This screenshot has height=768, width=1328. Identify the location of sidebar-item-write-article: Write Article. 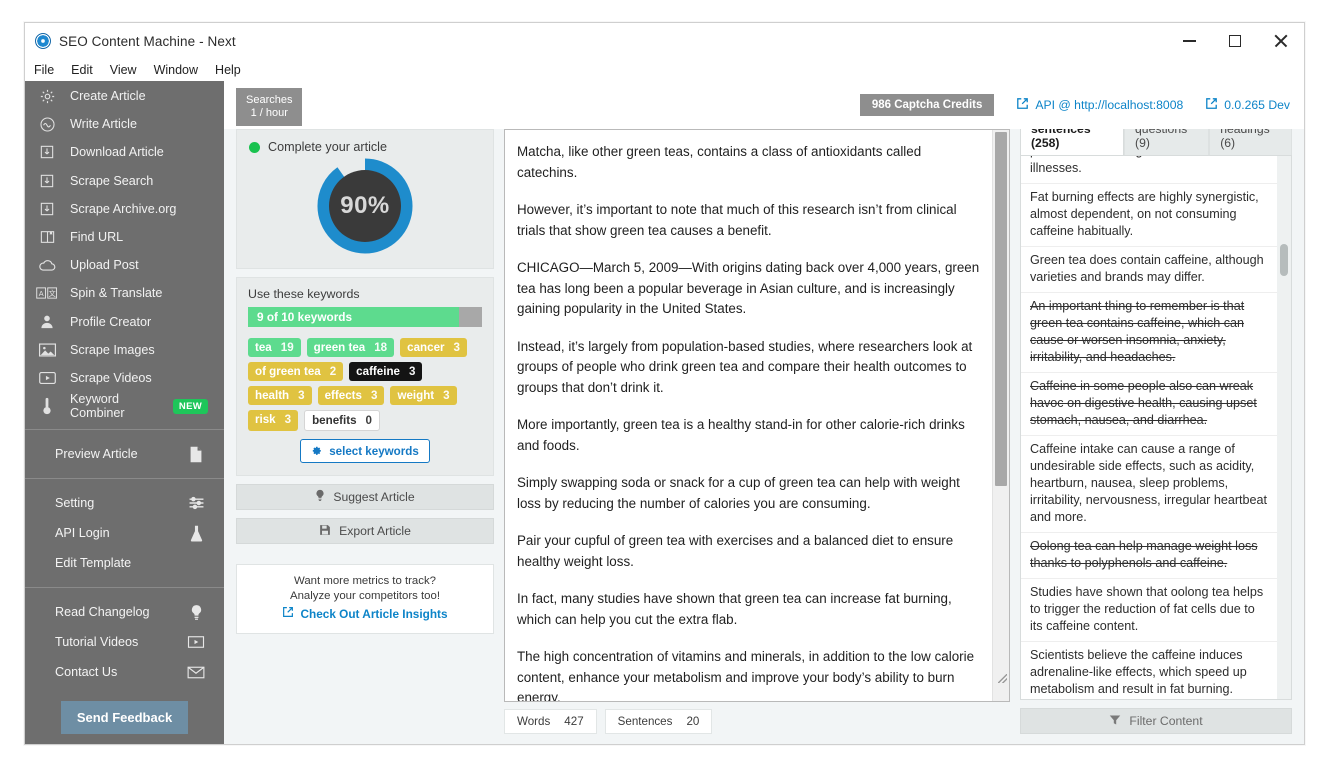
(124, 124).